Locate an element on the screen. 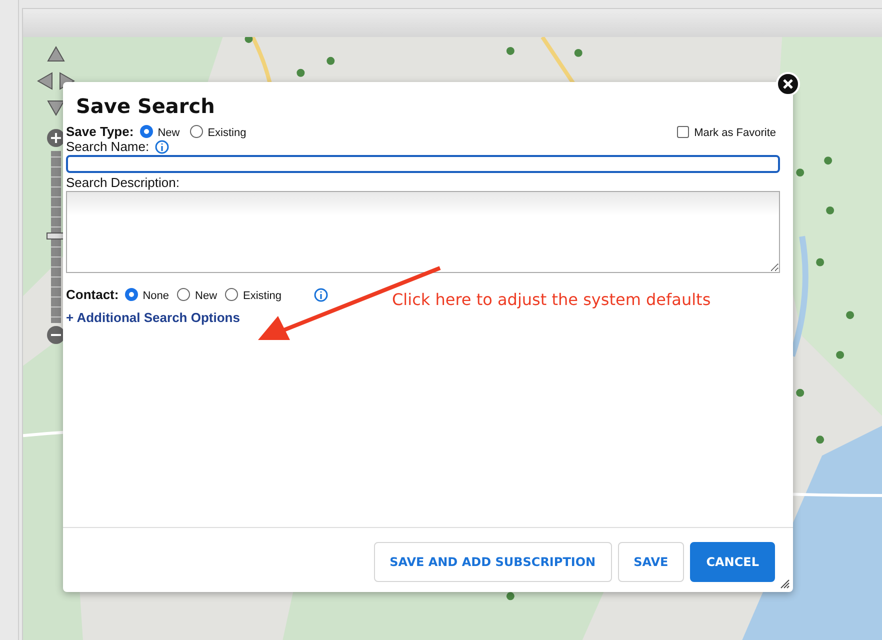  checkbox-label: Mark as Favorite is located at coordinates (735, 132).